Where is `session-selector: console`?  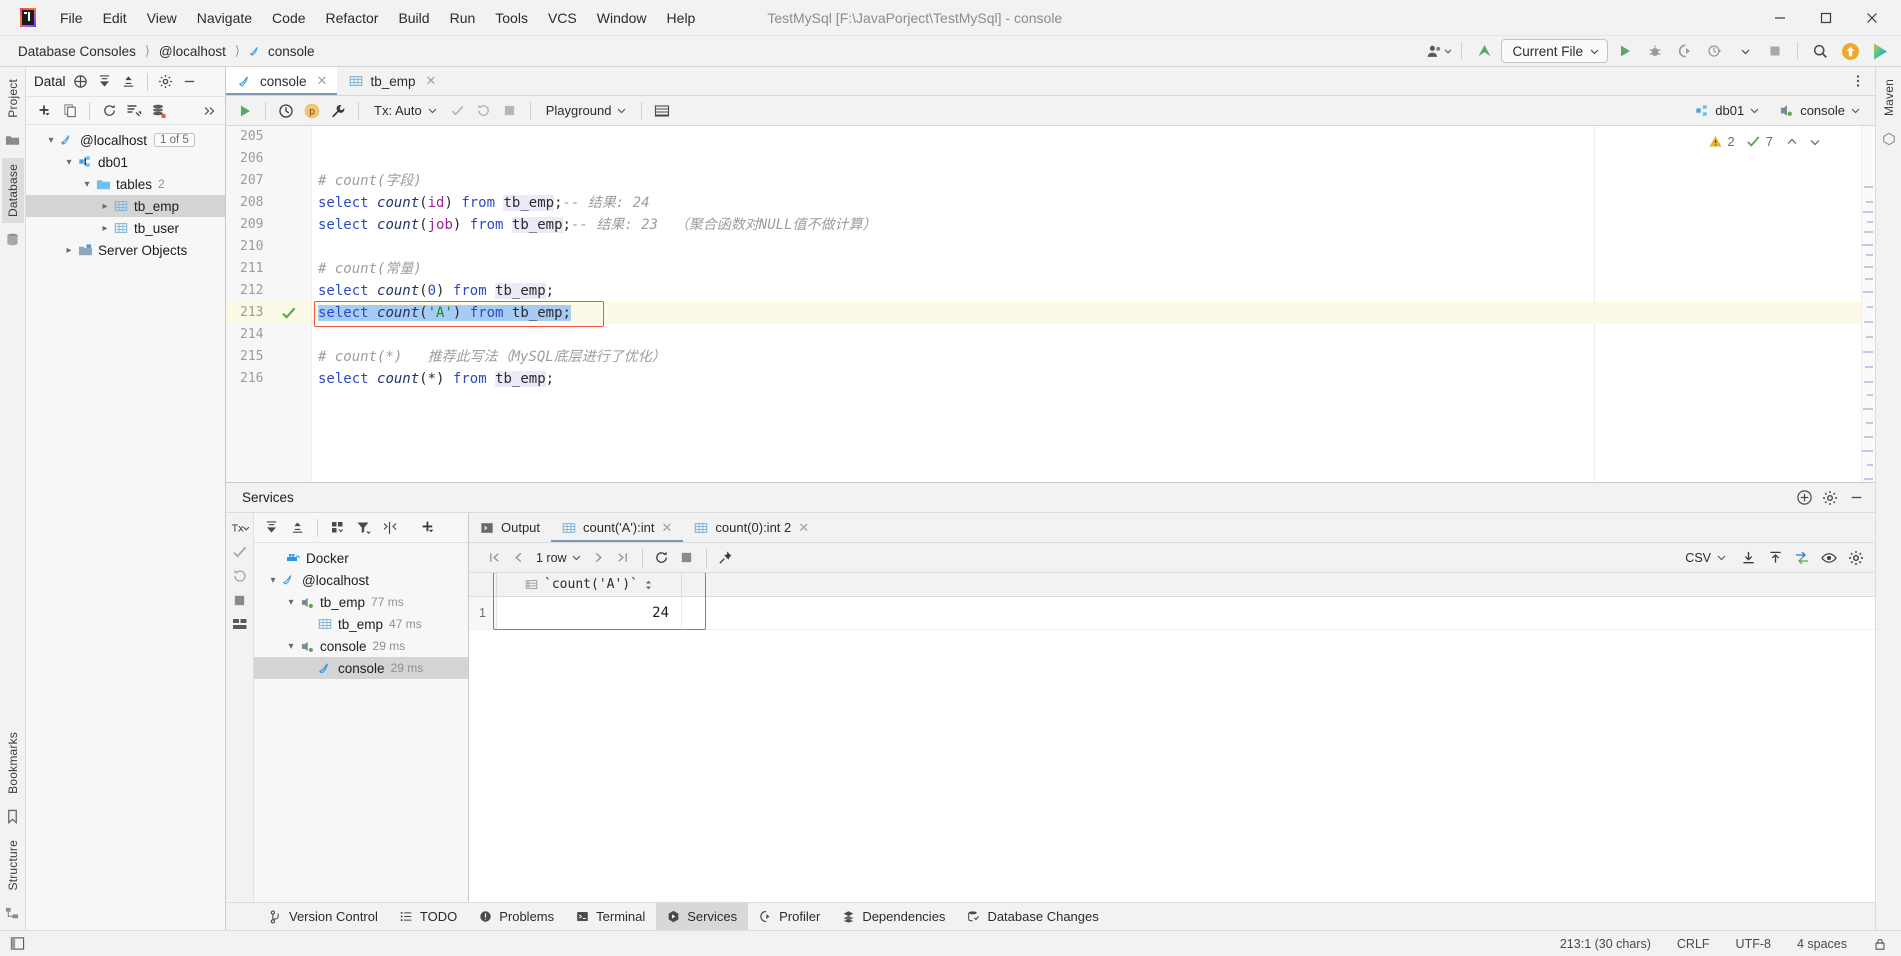
session-selector: console is located at coordinates (1819, 110).